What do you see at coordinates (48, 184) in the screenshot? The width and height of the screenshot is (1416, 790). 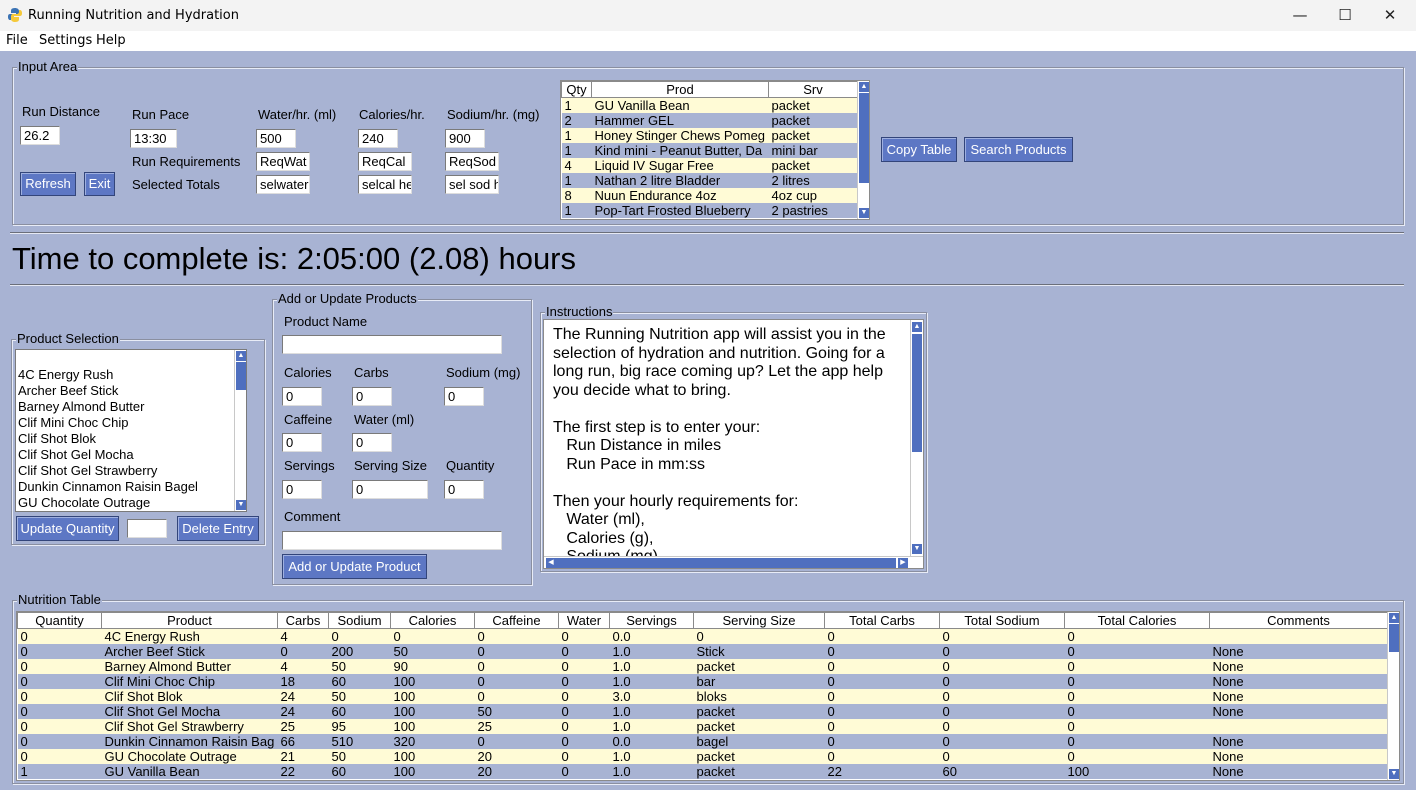 I see `refresh-button: Refresh` at bounding box center [48, 184].